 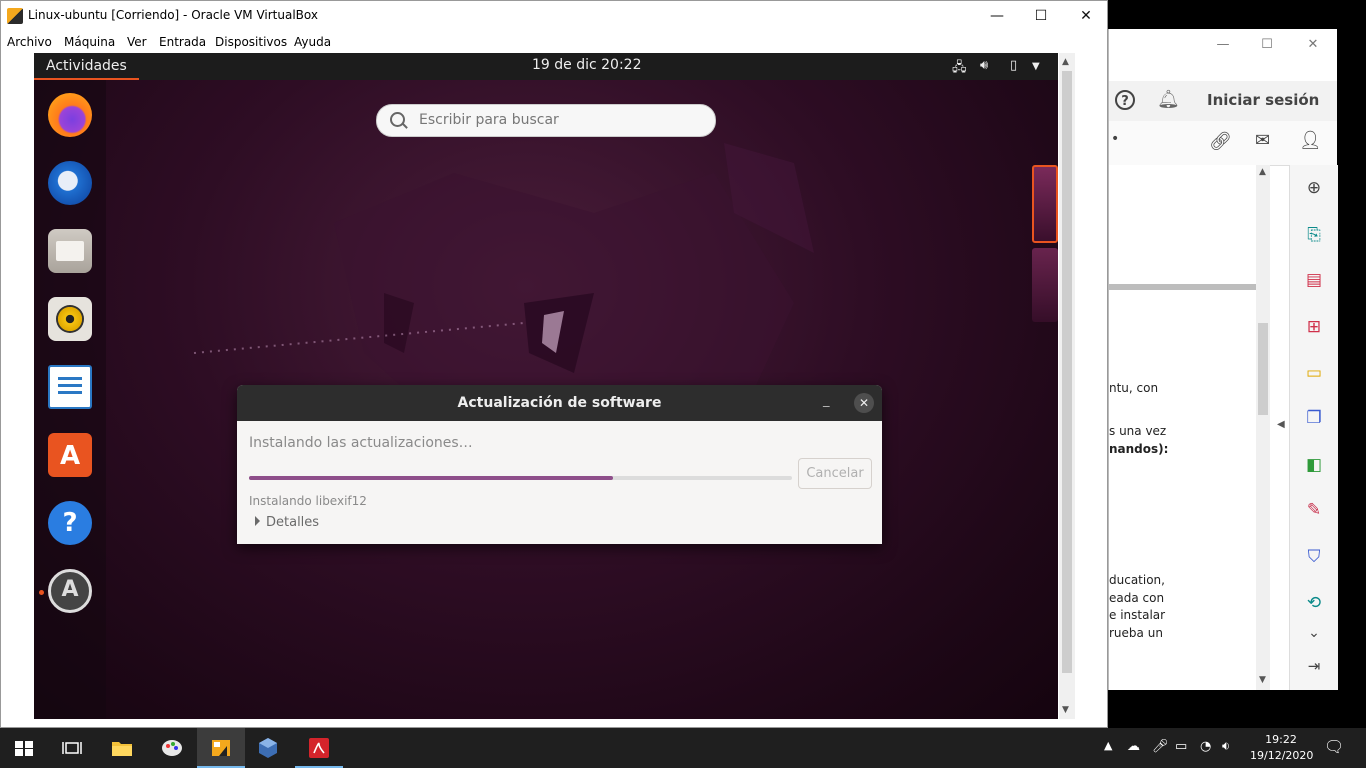 I want to click on virtualbox-cube-icon, so click(x=268, y=748).